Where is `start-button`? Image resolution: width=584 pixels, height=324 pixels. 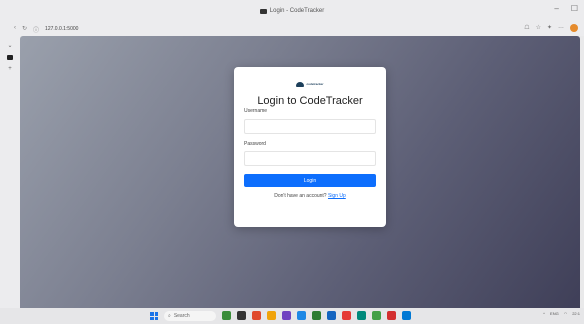 start-button is located at coordinates (154, 316).